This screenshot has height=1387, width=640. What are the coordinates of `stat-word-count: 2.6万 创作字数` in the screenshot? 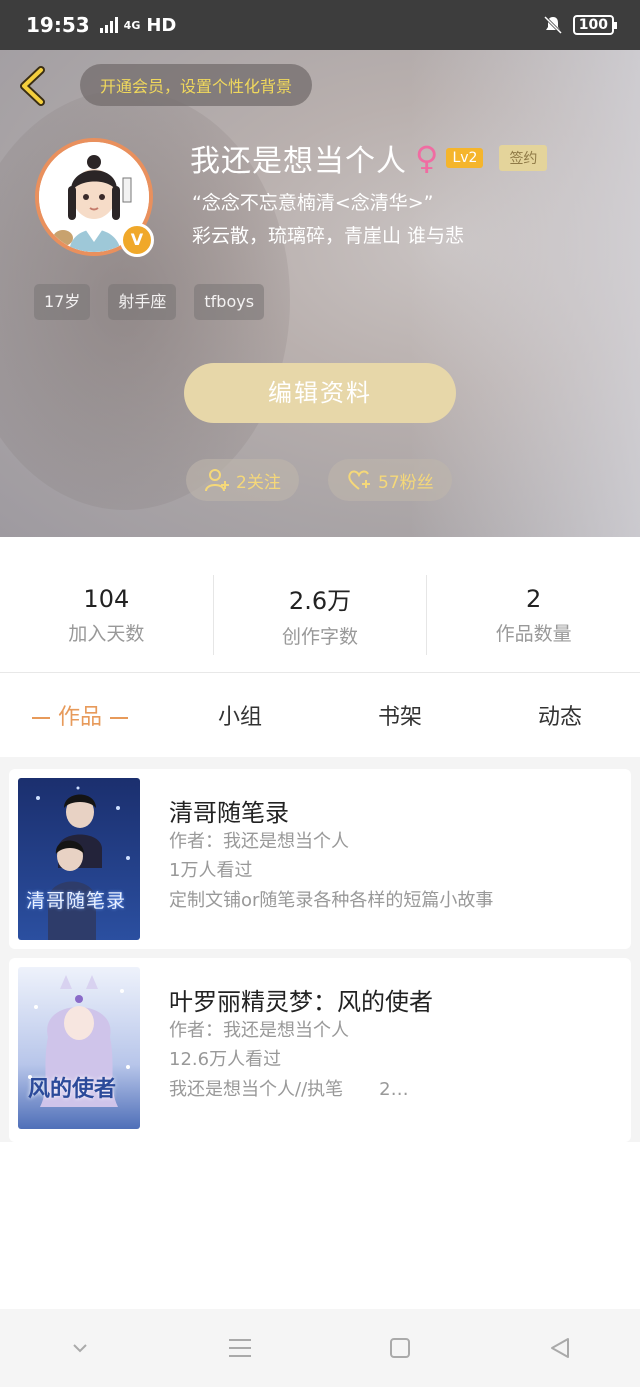 It's located at (319, 615).